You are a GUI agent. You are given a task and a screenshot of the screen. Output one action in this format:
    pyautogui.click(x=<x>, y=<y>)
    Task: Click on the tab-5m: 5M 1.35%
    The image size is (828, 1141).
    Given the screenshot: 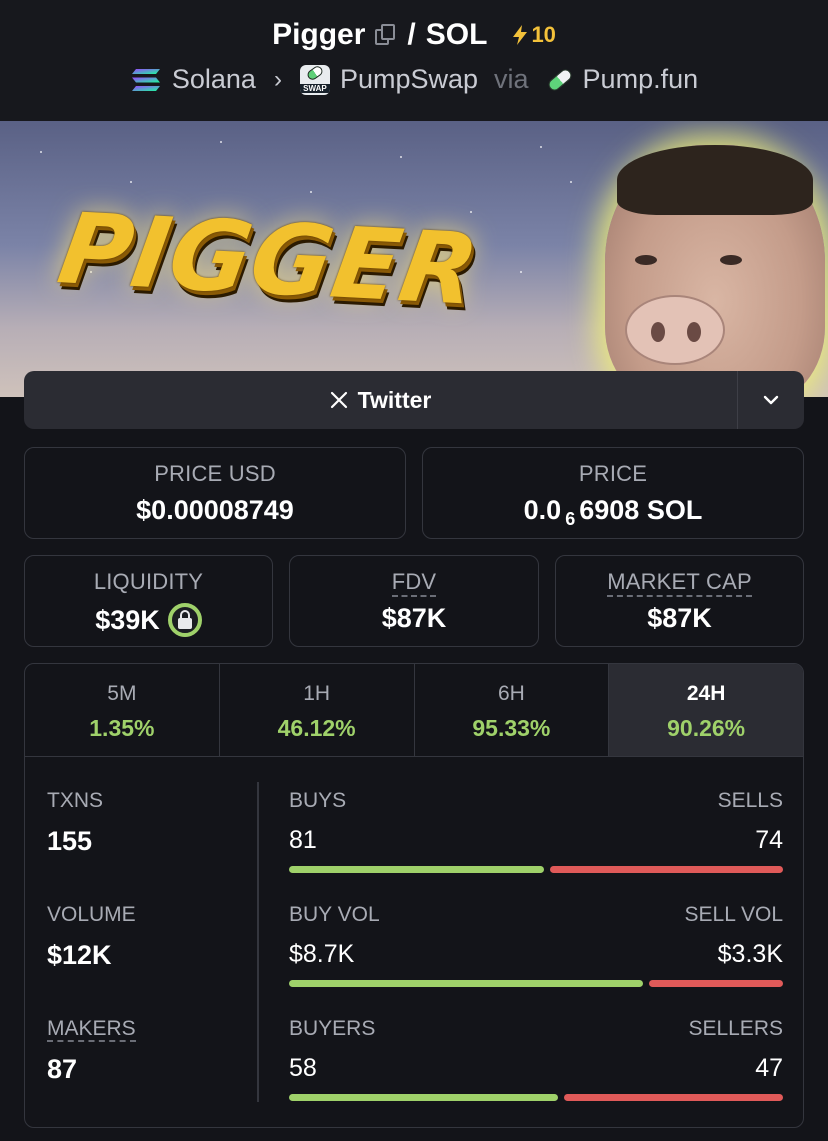 What is the action you would take?
    pyautogui.click(x=122, y=710)
    